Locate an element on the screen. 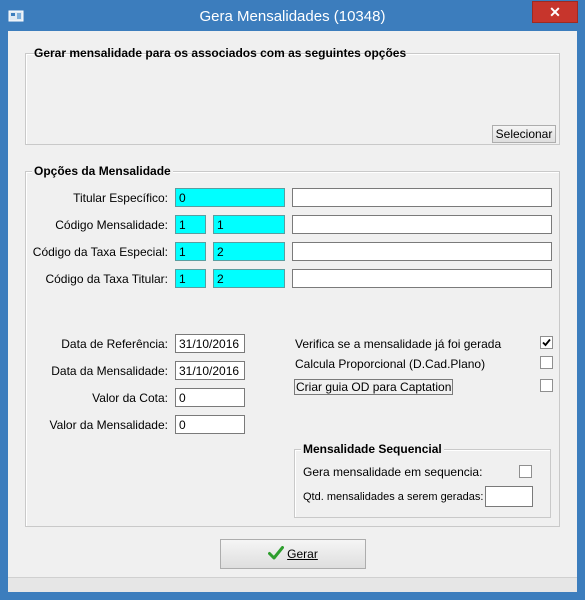 Image resolution: width=585 pixels, height=600 pixels. valor-cota-input: 0 is located at coordinates (210, 397).